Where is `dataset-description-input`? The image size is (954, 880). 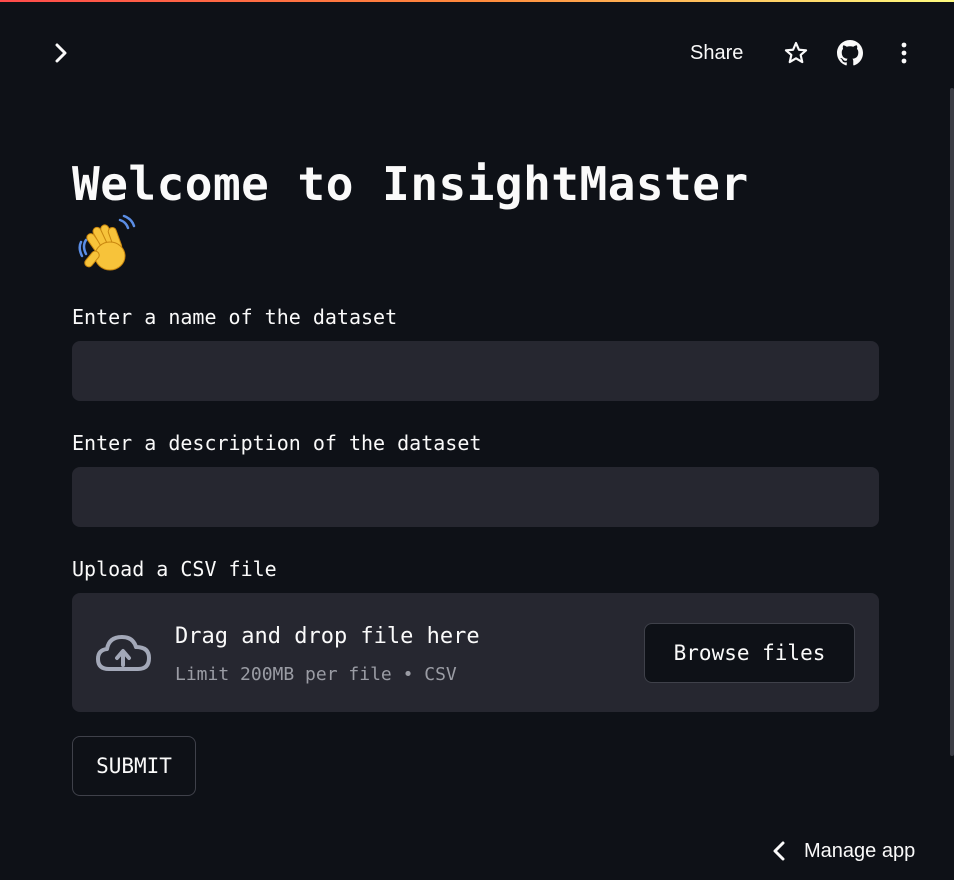
dataset-description-input is located at coordinates (475, 497).